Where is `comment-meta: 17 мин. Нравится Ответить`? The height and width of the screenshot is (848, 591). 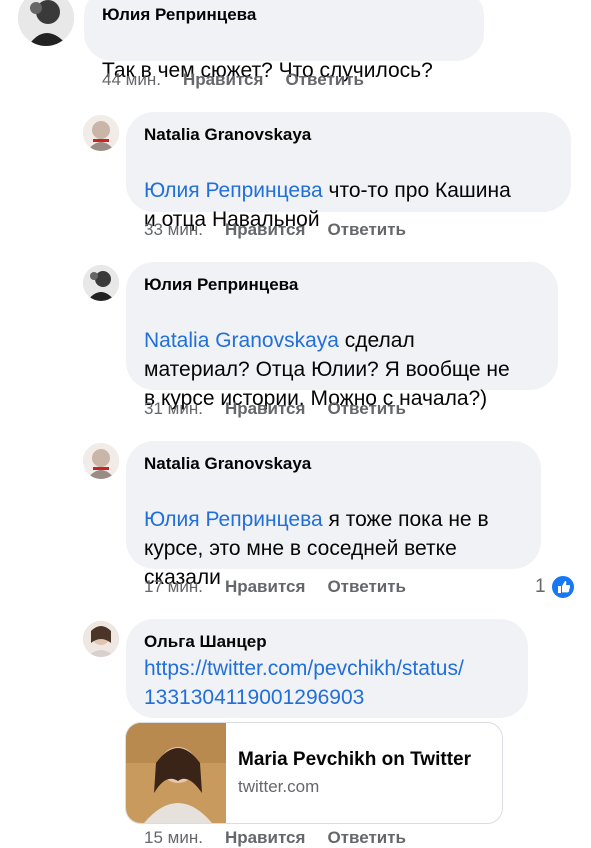 comment-meta: 17 мин. Нравится Ответить is located at coordinates (275, 587).